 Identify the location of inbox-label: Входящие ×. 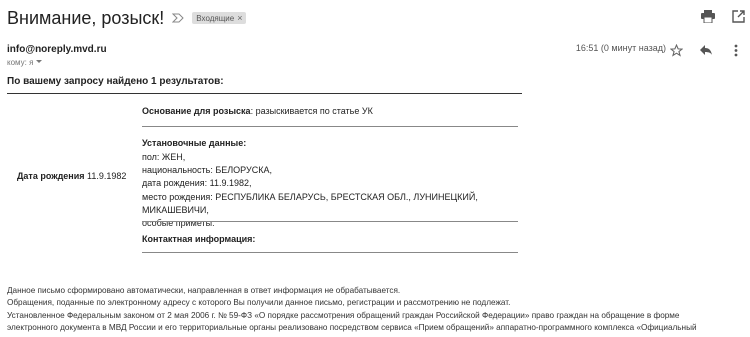
(219, 18).